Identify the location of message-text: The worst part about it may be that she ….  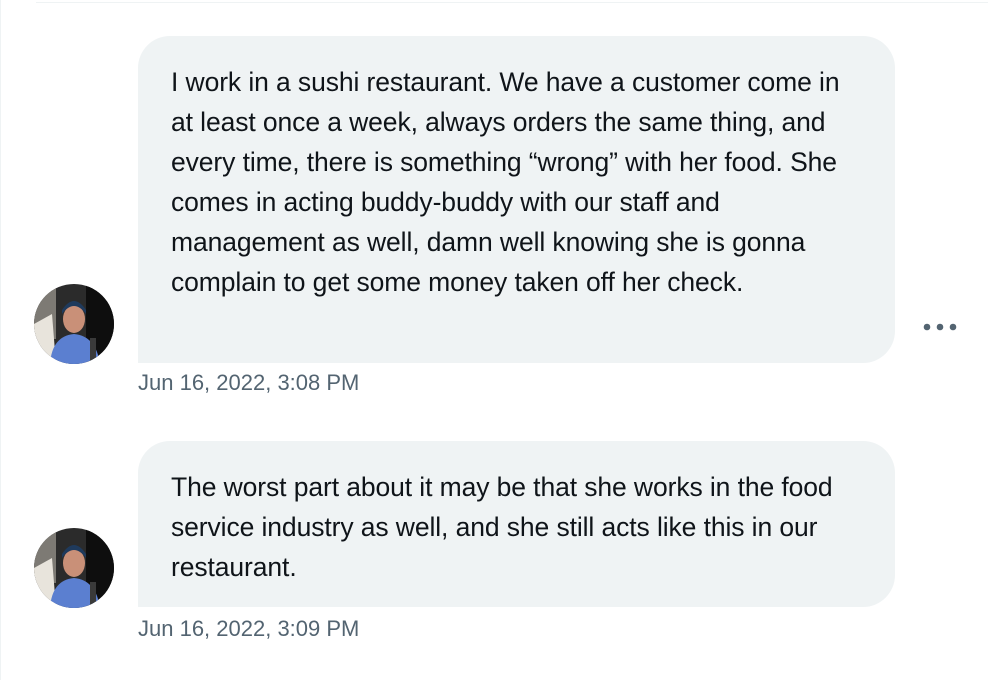
(502, 527).